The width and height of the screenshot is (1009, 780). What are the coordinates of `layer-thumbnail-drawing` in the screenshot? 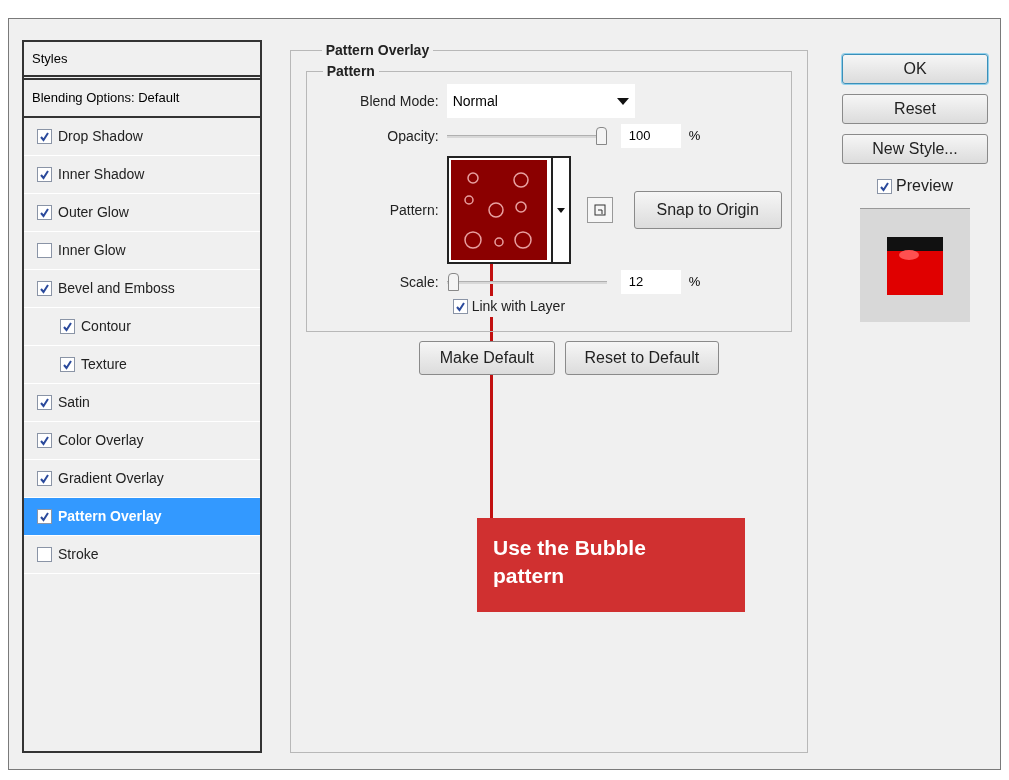 It's located at (915, 265).